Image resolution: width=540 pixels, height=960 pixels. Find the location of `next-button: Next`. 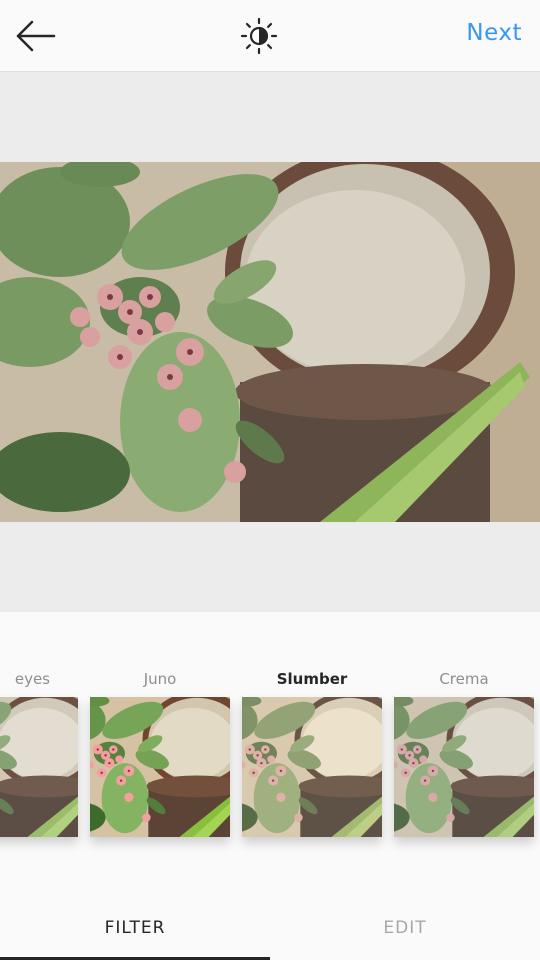

next-button: Next is located at coordinates (494, 33).